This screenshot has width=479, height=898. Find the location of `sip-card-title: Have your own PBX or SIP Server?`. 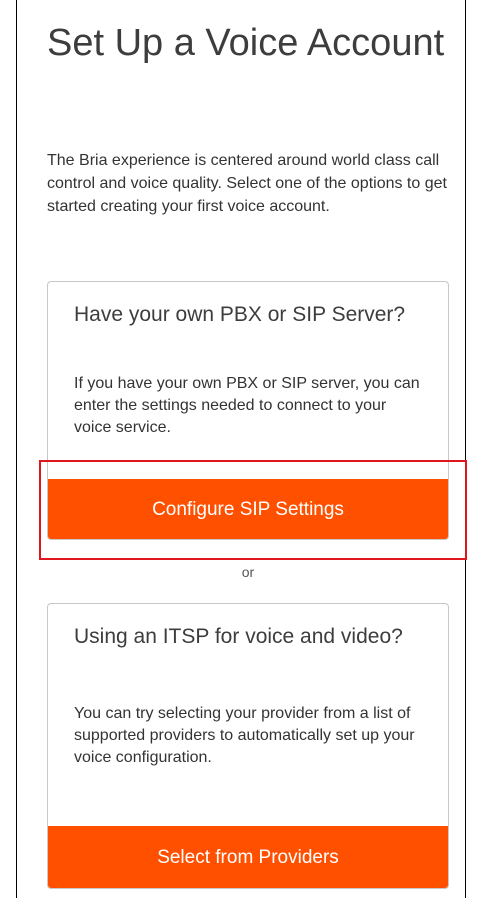

sip-card-title: Have your own PBX or SIP Server? is located at coordinates (240, 314).